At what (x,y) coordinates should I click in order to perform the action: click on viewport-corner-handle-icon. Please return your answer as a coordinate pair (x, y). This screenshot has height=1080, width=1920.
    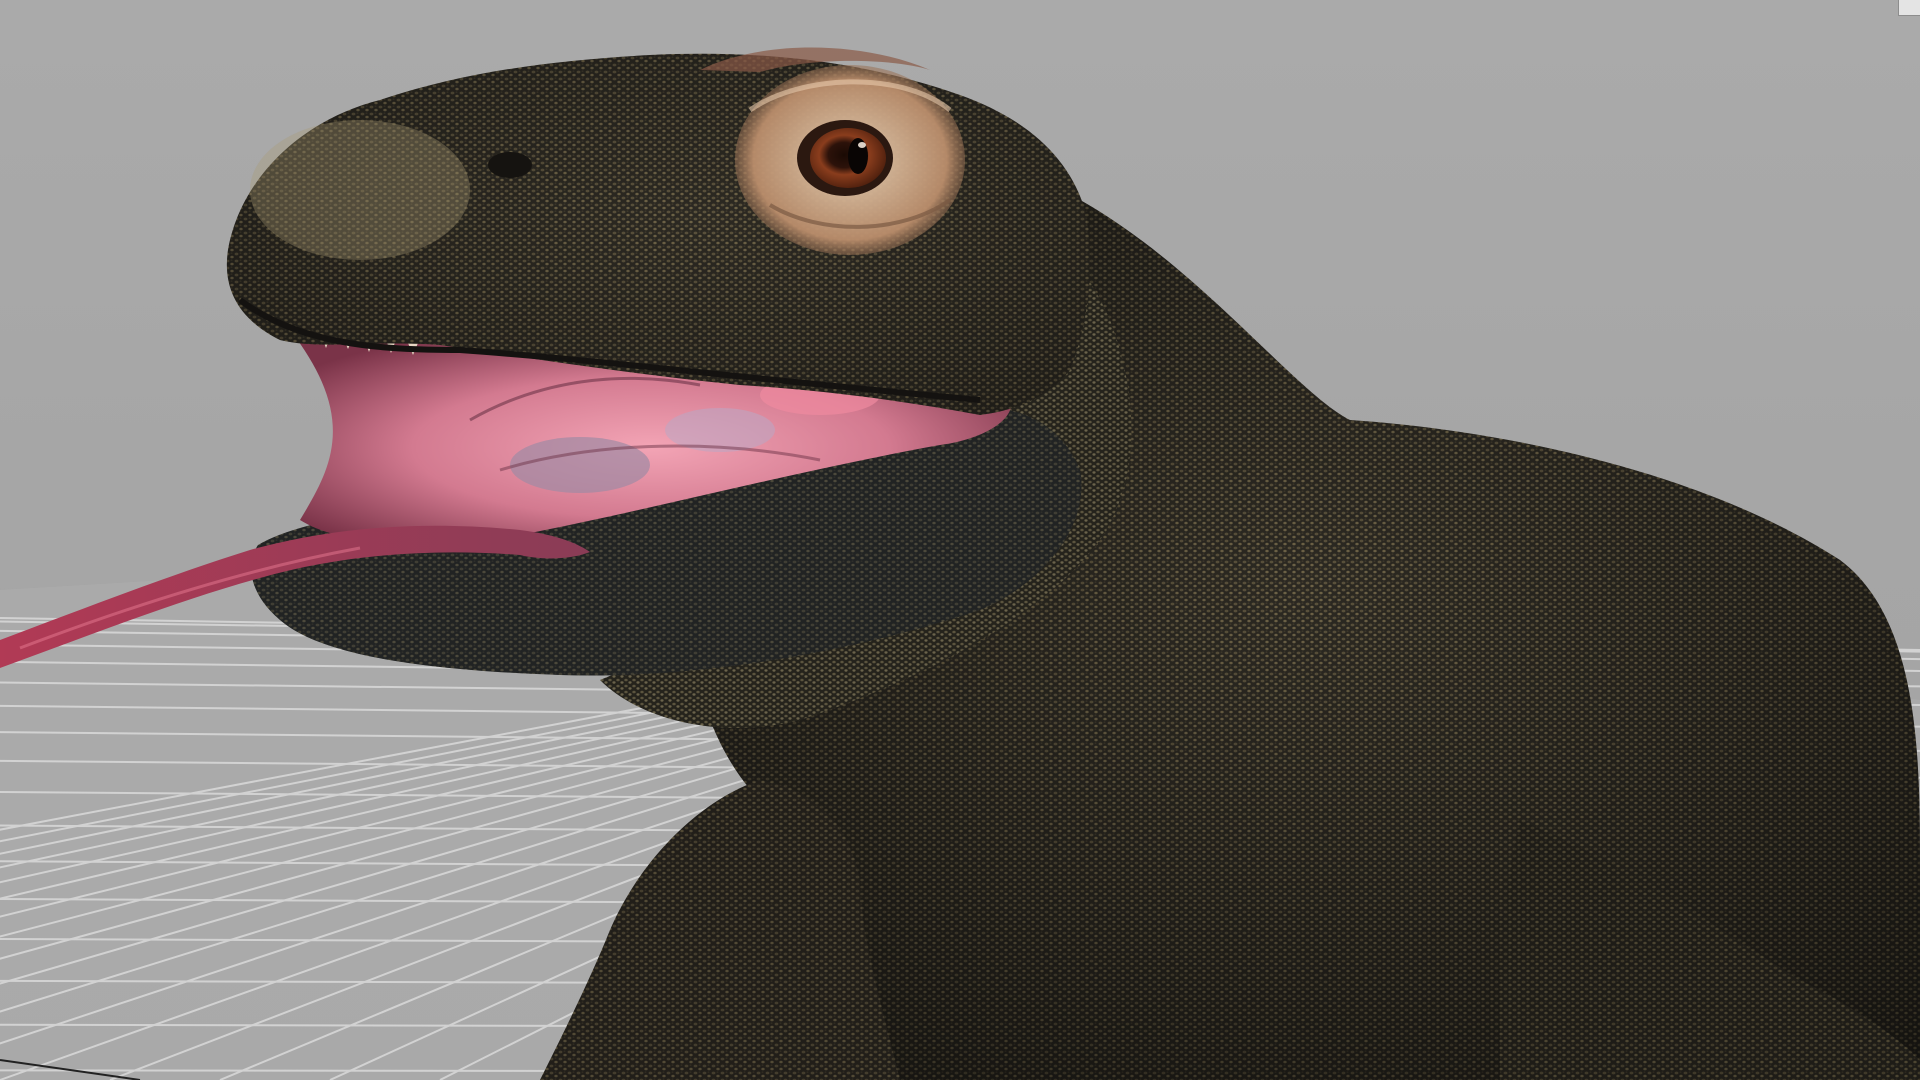
    Looking at the image, I should click on (1909, 8).